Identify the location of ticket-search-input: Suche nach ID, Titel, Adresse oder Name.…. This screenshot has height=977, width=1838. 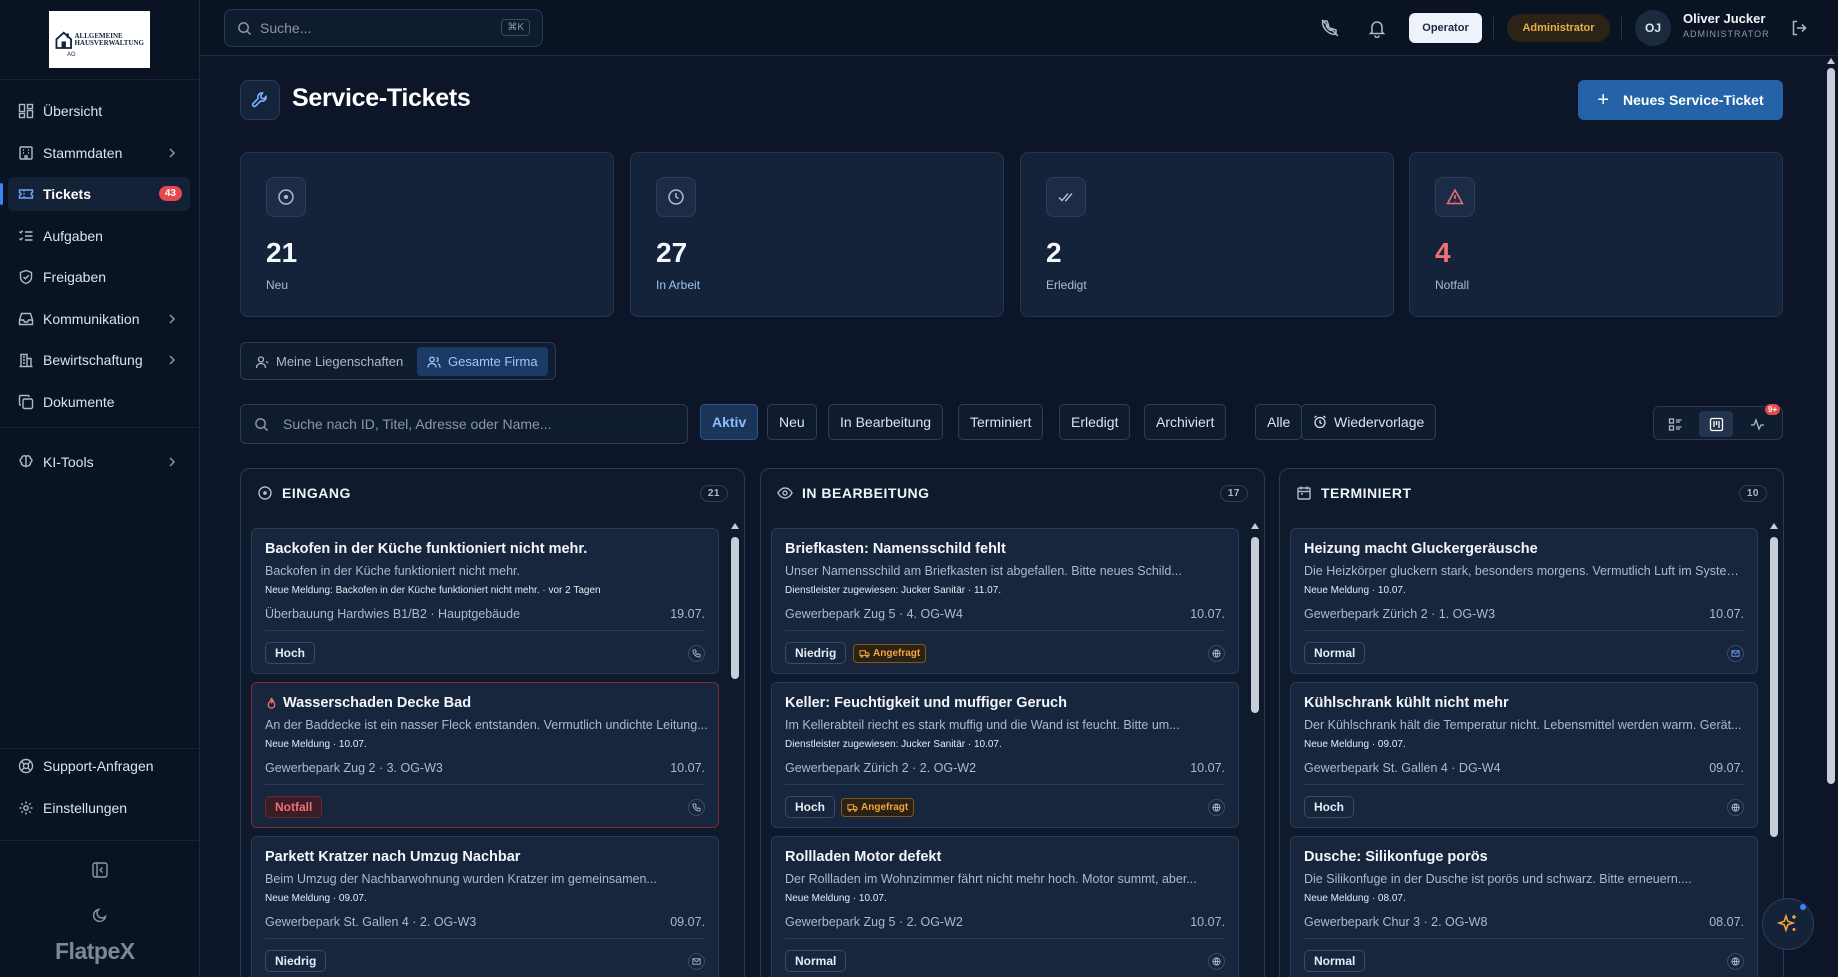
(464, 424).